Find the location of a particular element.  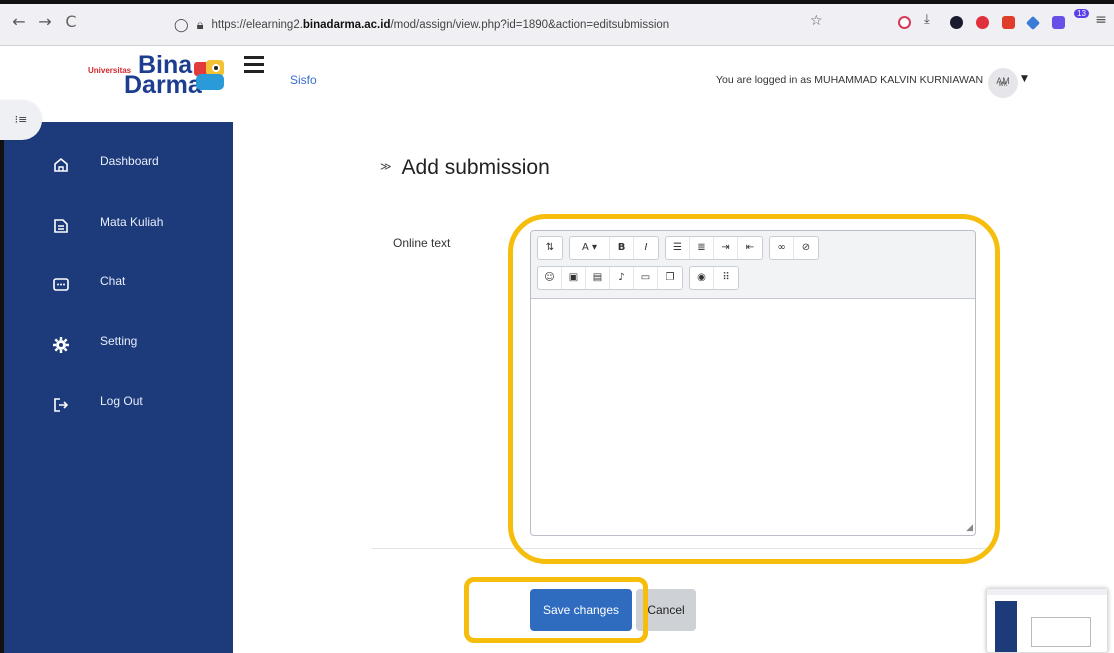

save-changes-button: Save changes is located at coordinates (581, 610).